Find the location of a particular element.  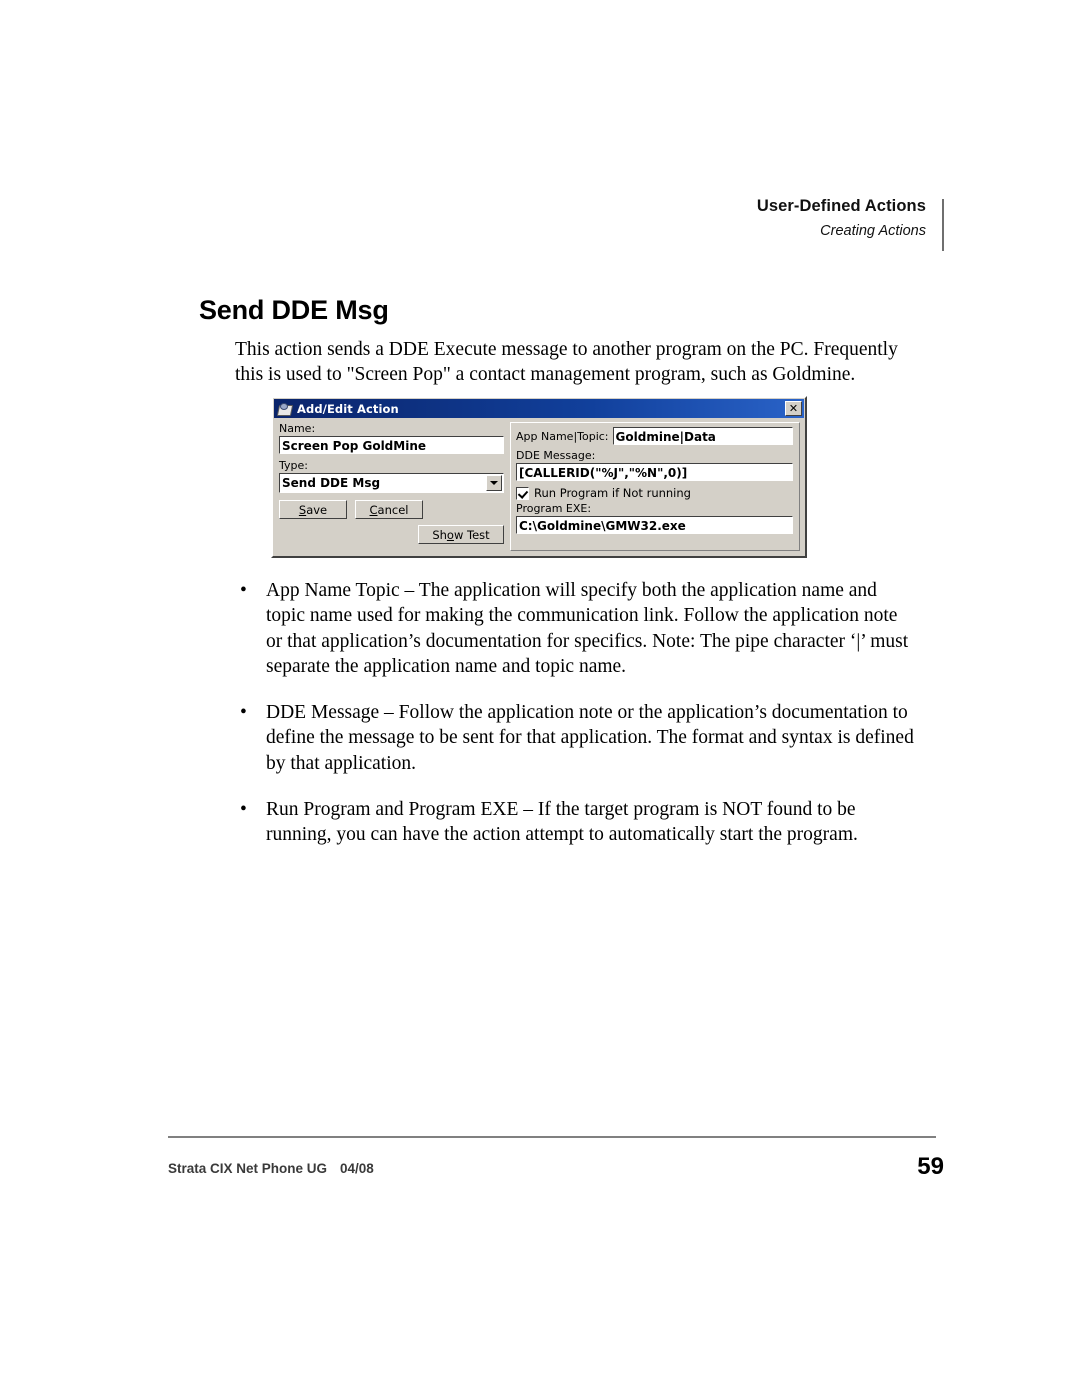

run-program-checkbox-label: Run Program if Not running is located at coordinates (612, 493).